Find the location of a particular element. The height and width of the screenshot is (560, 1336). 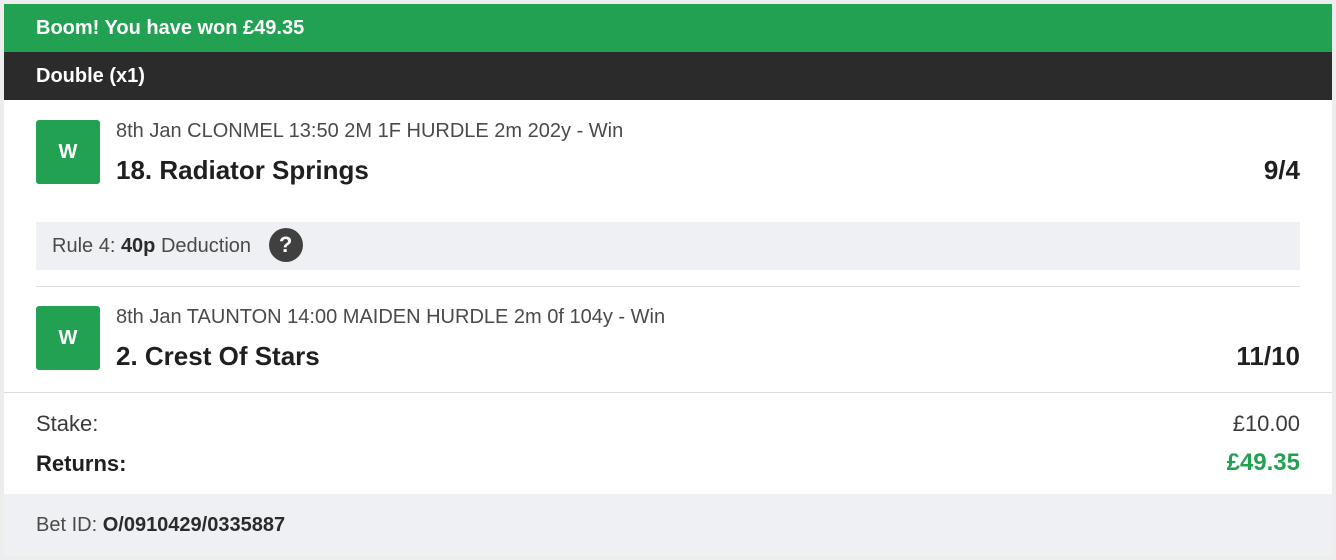

help-icon: ? is located at coordinates (285, 244).